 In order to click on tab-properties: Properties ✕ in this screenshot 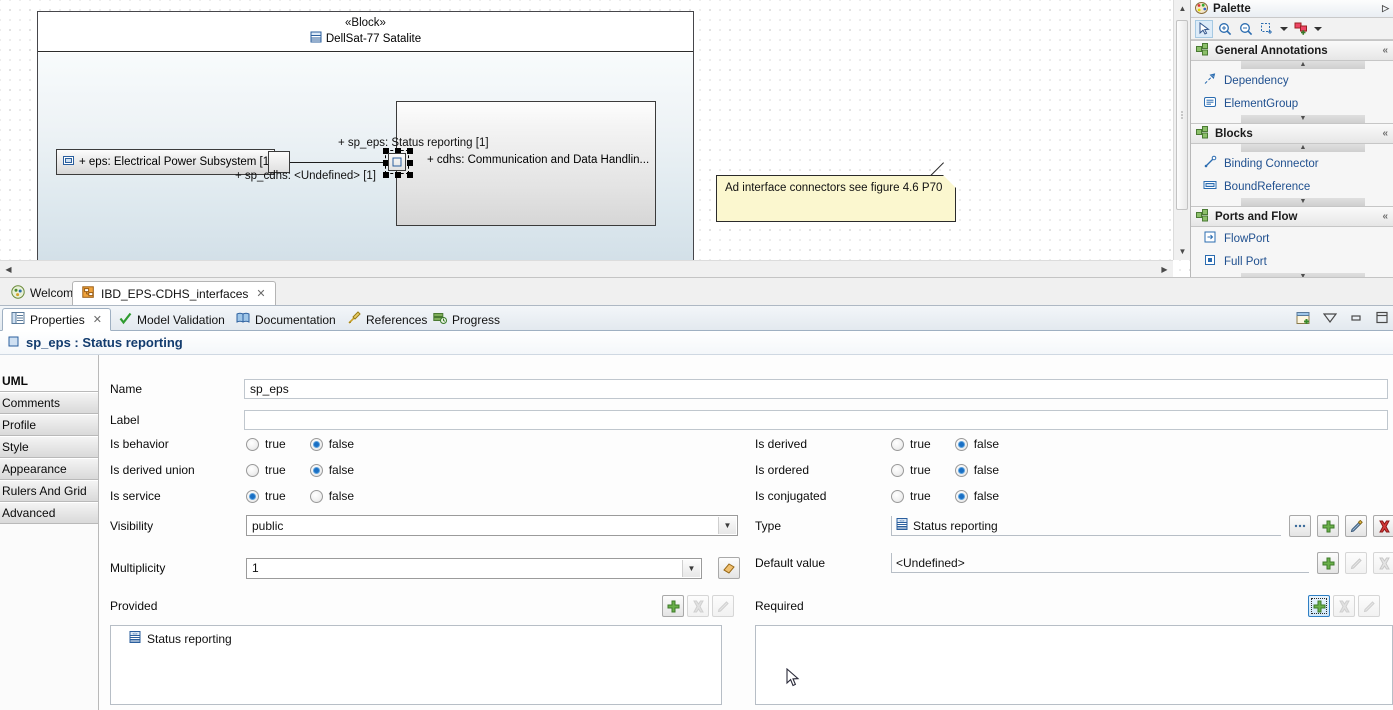, I will do `click(56, 319)`.